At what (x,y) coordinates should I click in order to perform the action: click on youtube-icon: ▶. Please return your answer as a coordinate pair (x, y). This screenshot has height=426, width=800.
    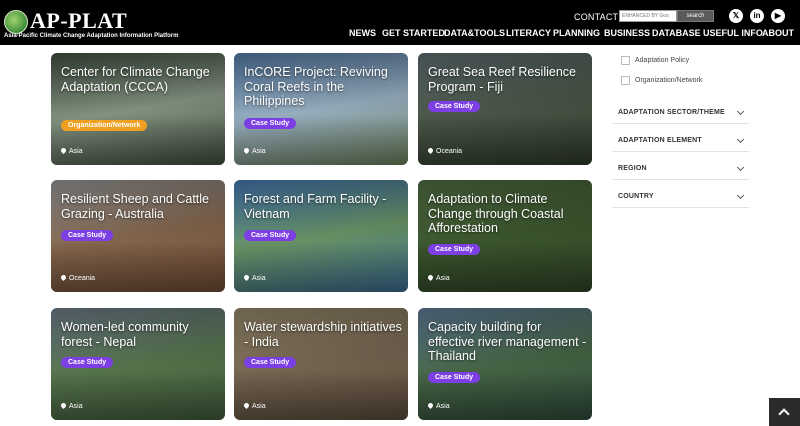
    Looking at the image, I should click on (778, 16).